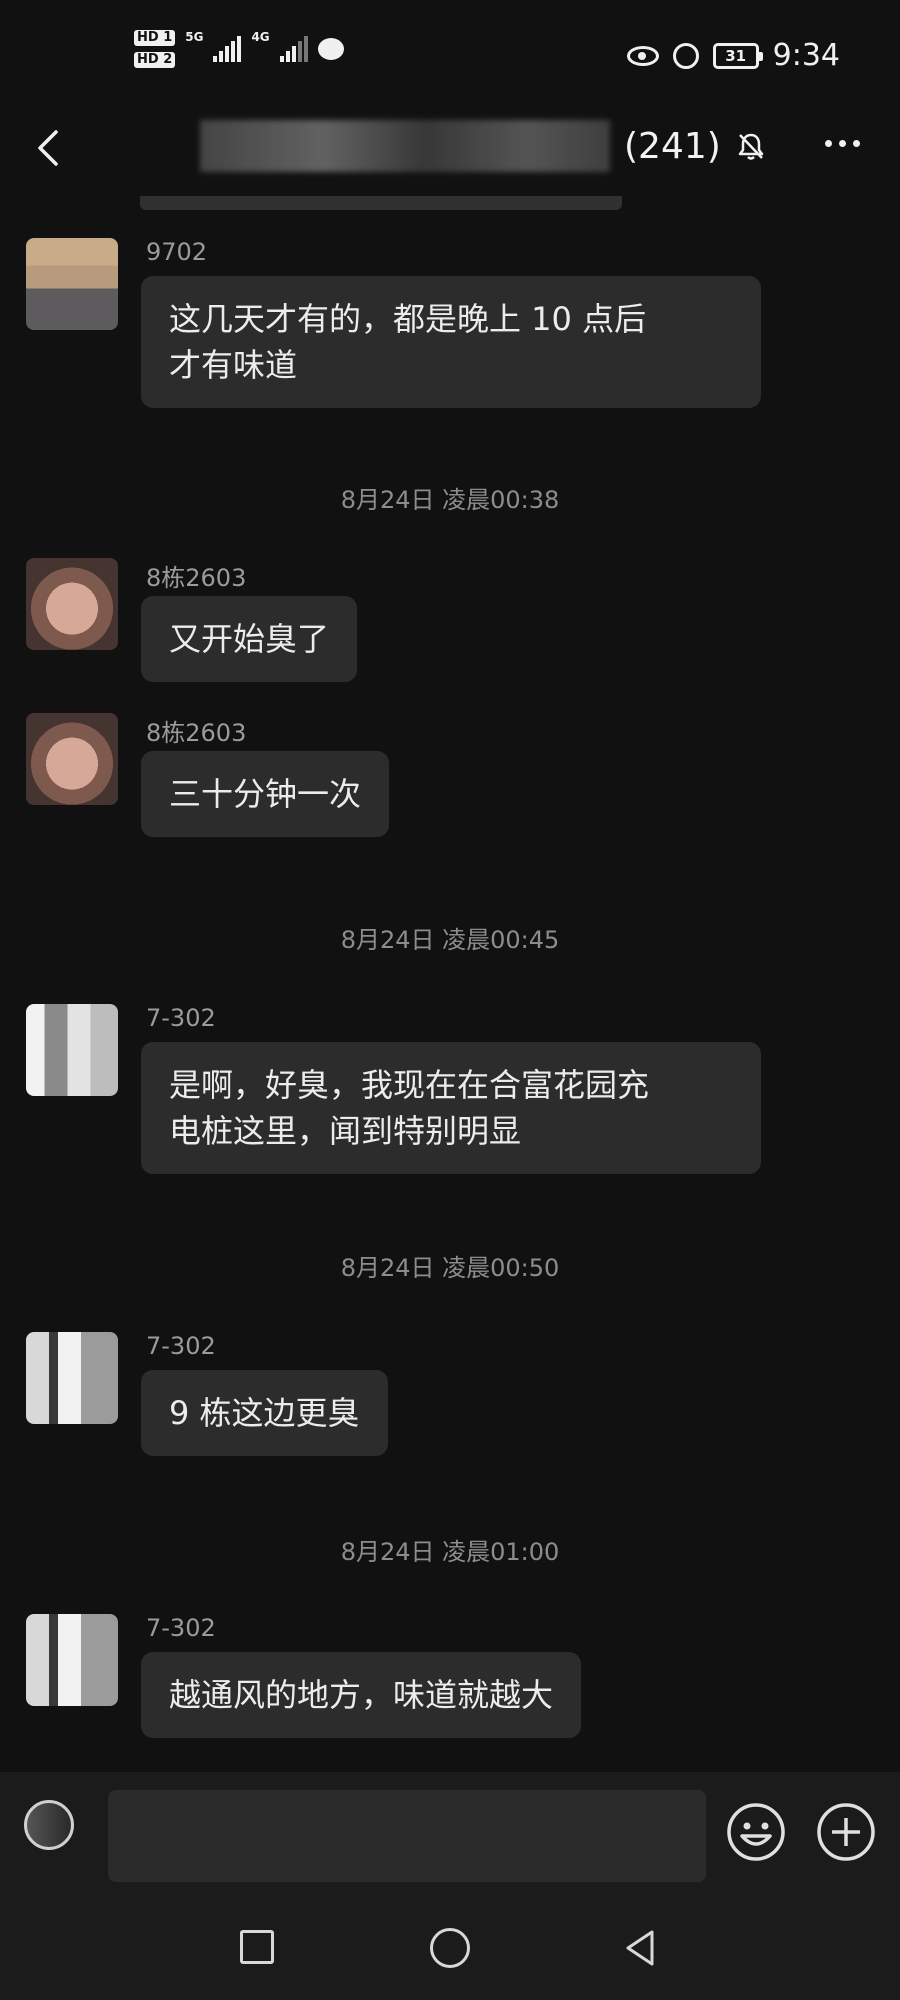 The image size is (900, 2000). I want to click on previous-message-edge, so click(381, 203).